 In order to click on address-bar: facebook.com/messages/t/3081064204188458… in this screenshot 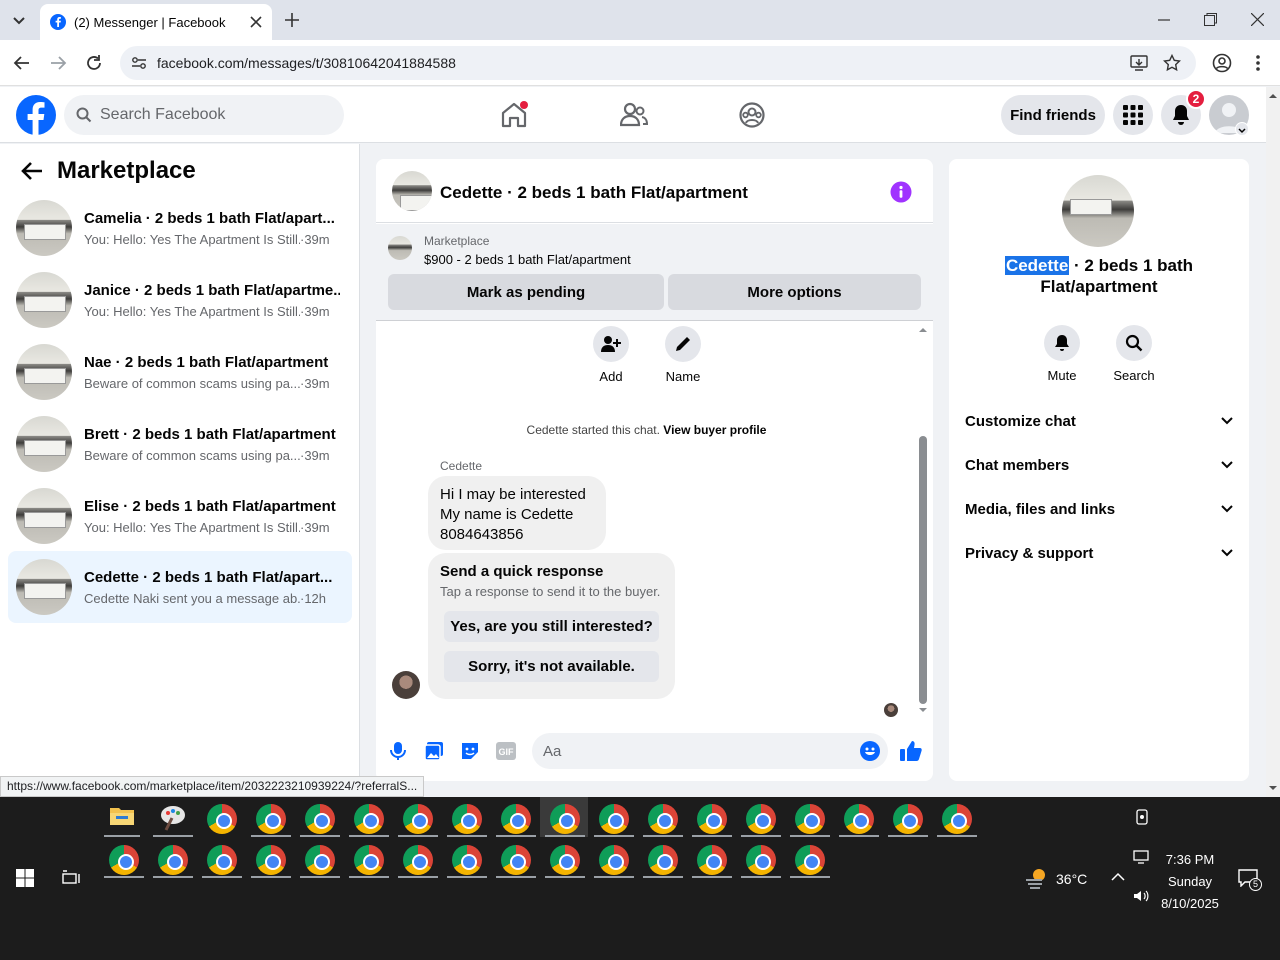, I will do `click(658, 63)`.